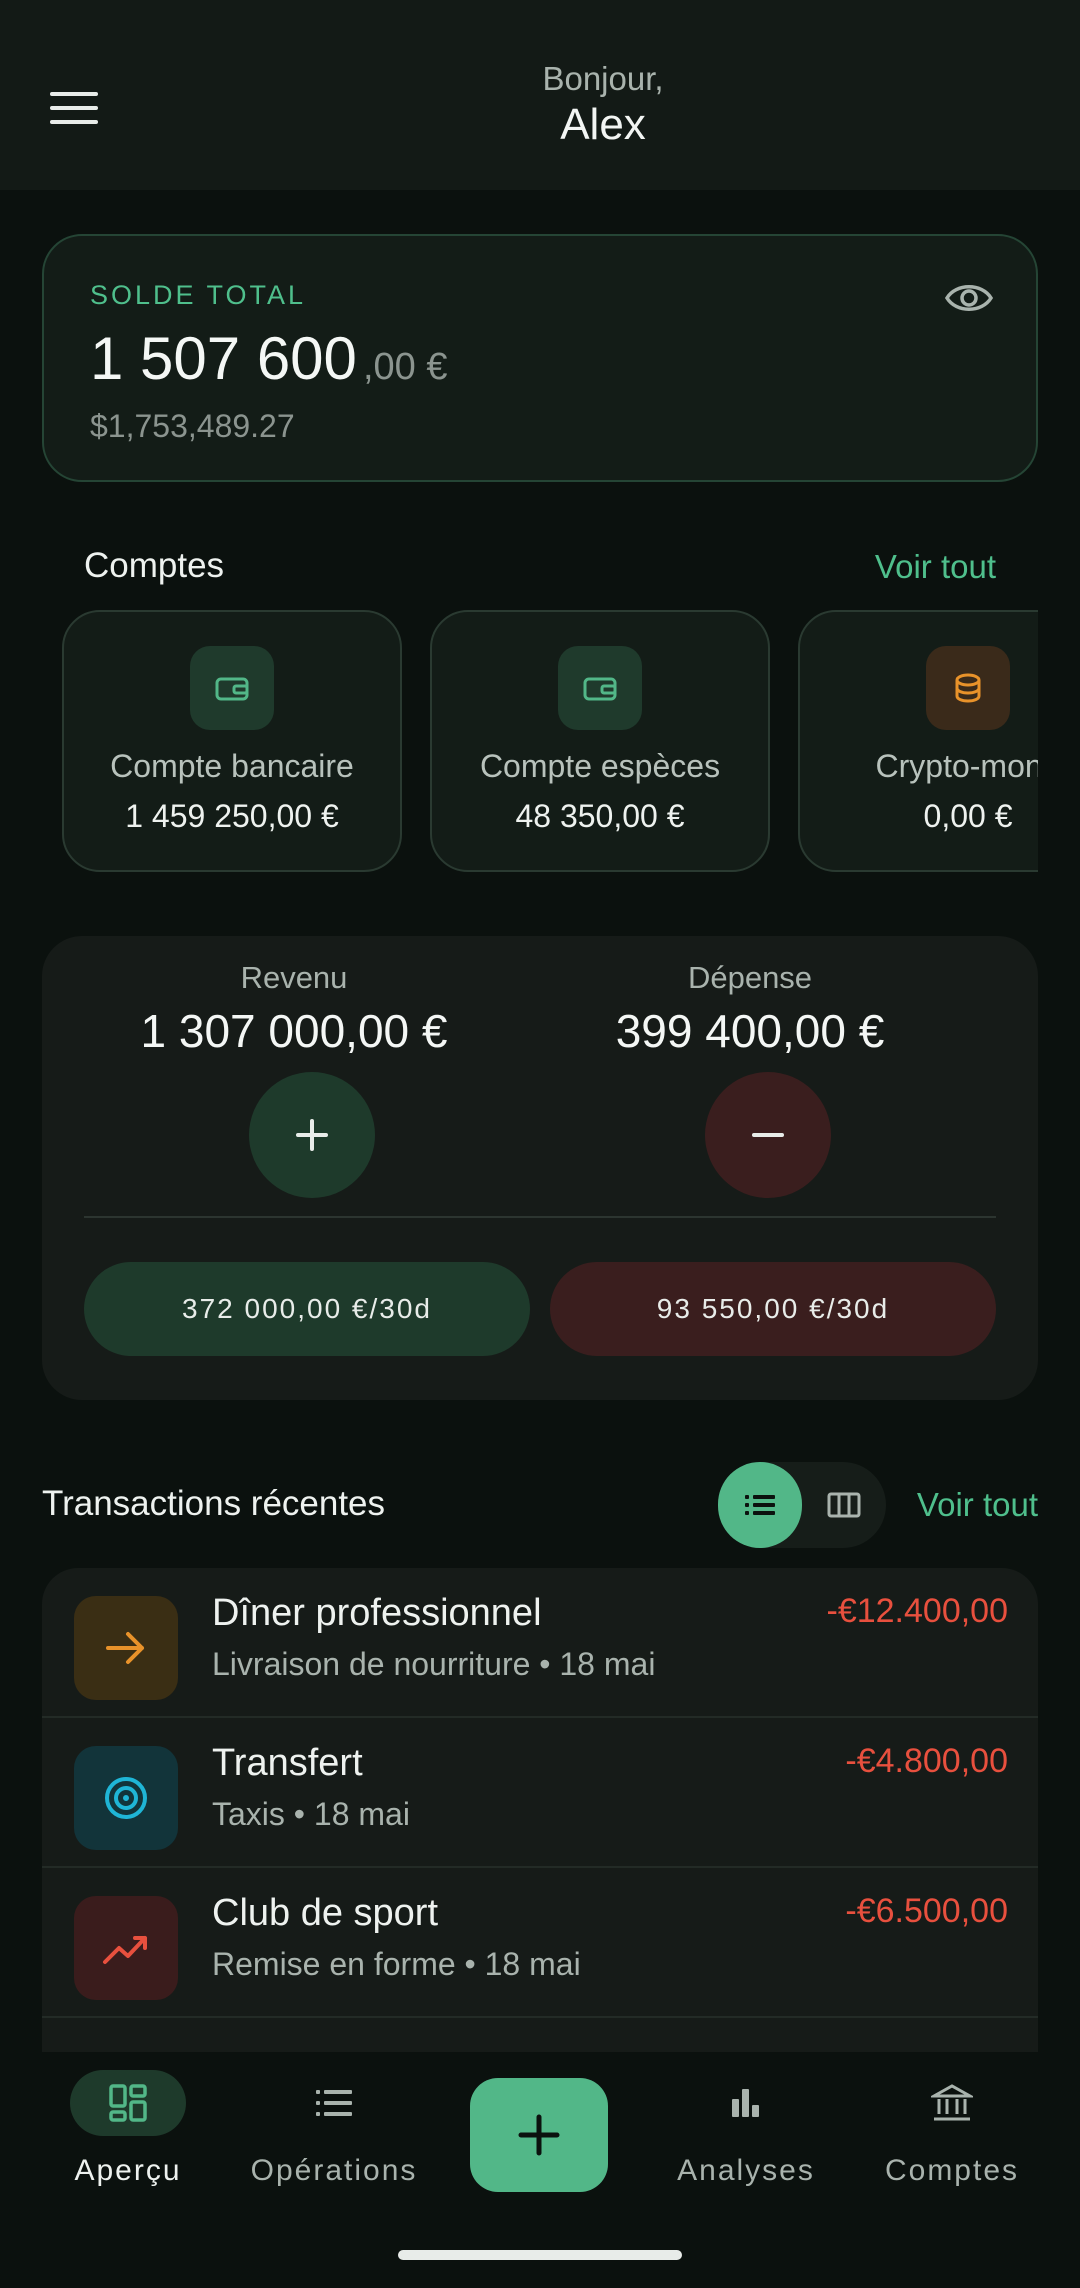  Describe the element at coordinates (540, 1217) in the screenshot. I see `divider` at that location.